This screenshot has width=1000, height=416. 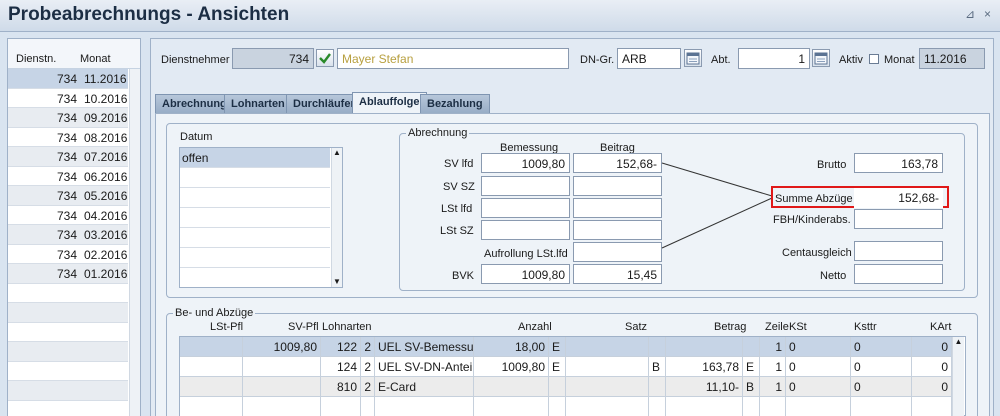 I want to click on list-item: 734 04.2016, so click(x=68, y=215).